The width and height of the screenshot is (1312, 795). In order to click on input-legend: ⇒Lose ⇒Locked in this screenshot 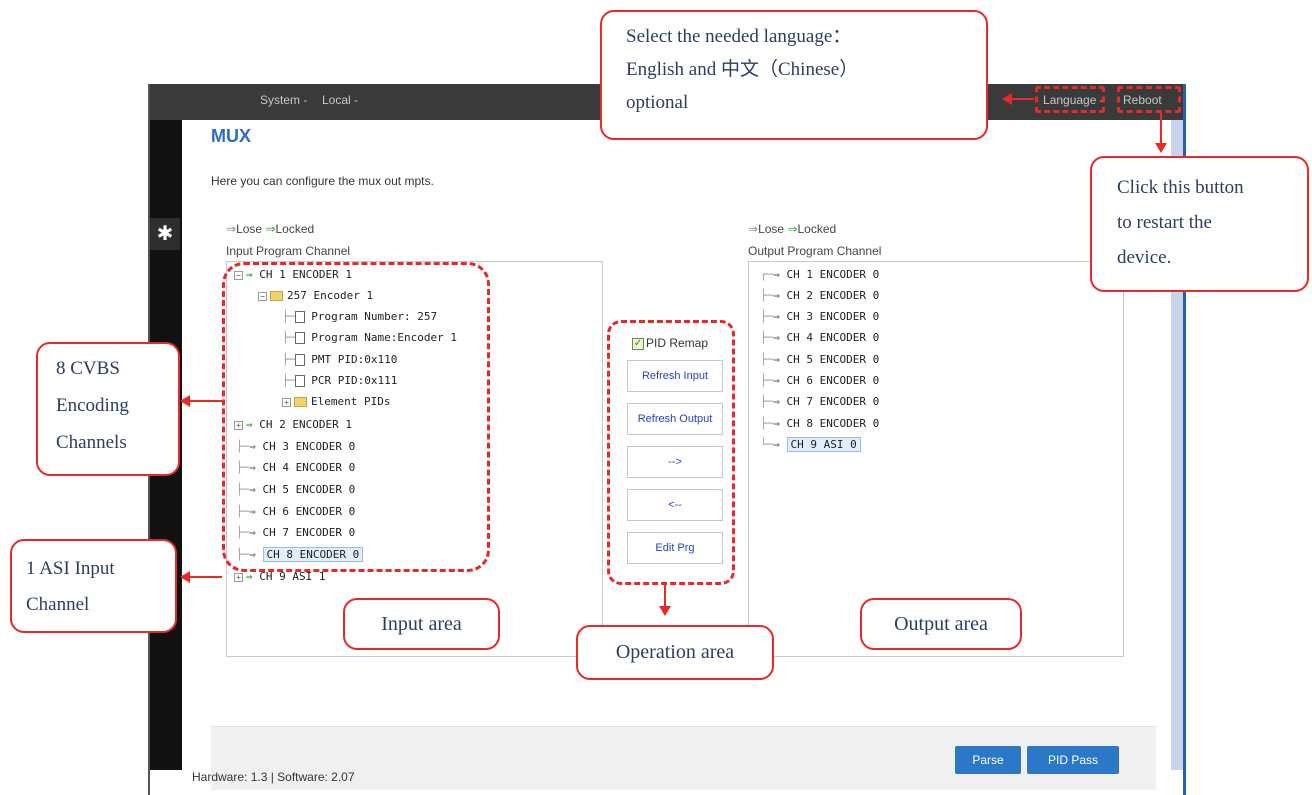, I will do `click(270, 229)`.